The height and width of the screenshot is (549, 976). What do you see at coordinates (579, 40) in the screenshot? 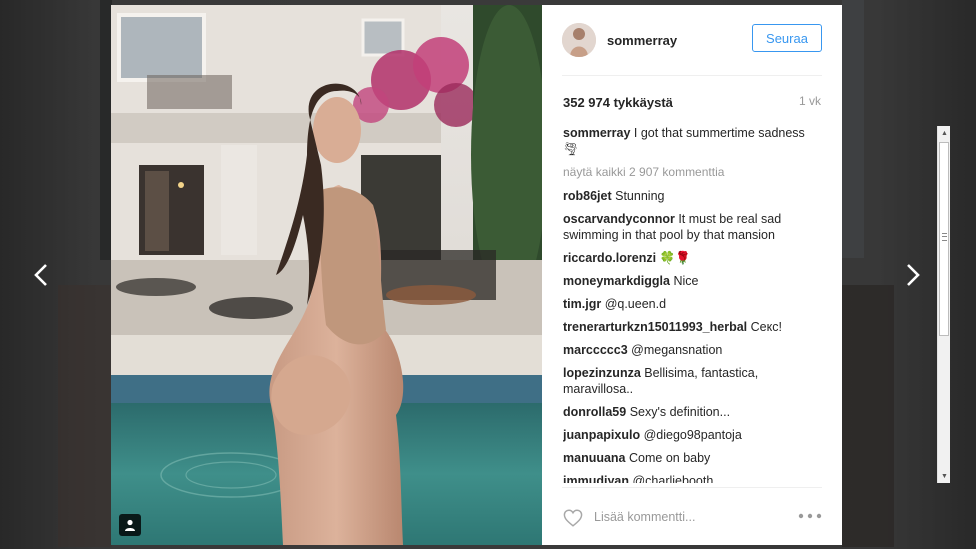
I see `avatar` at bounding box center [579, 40].